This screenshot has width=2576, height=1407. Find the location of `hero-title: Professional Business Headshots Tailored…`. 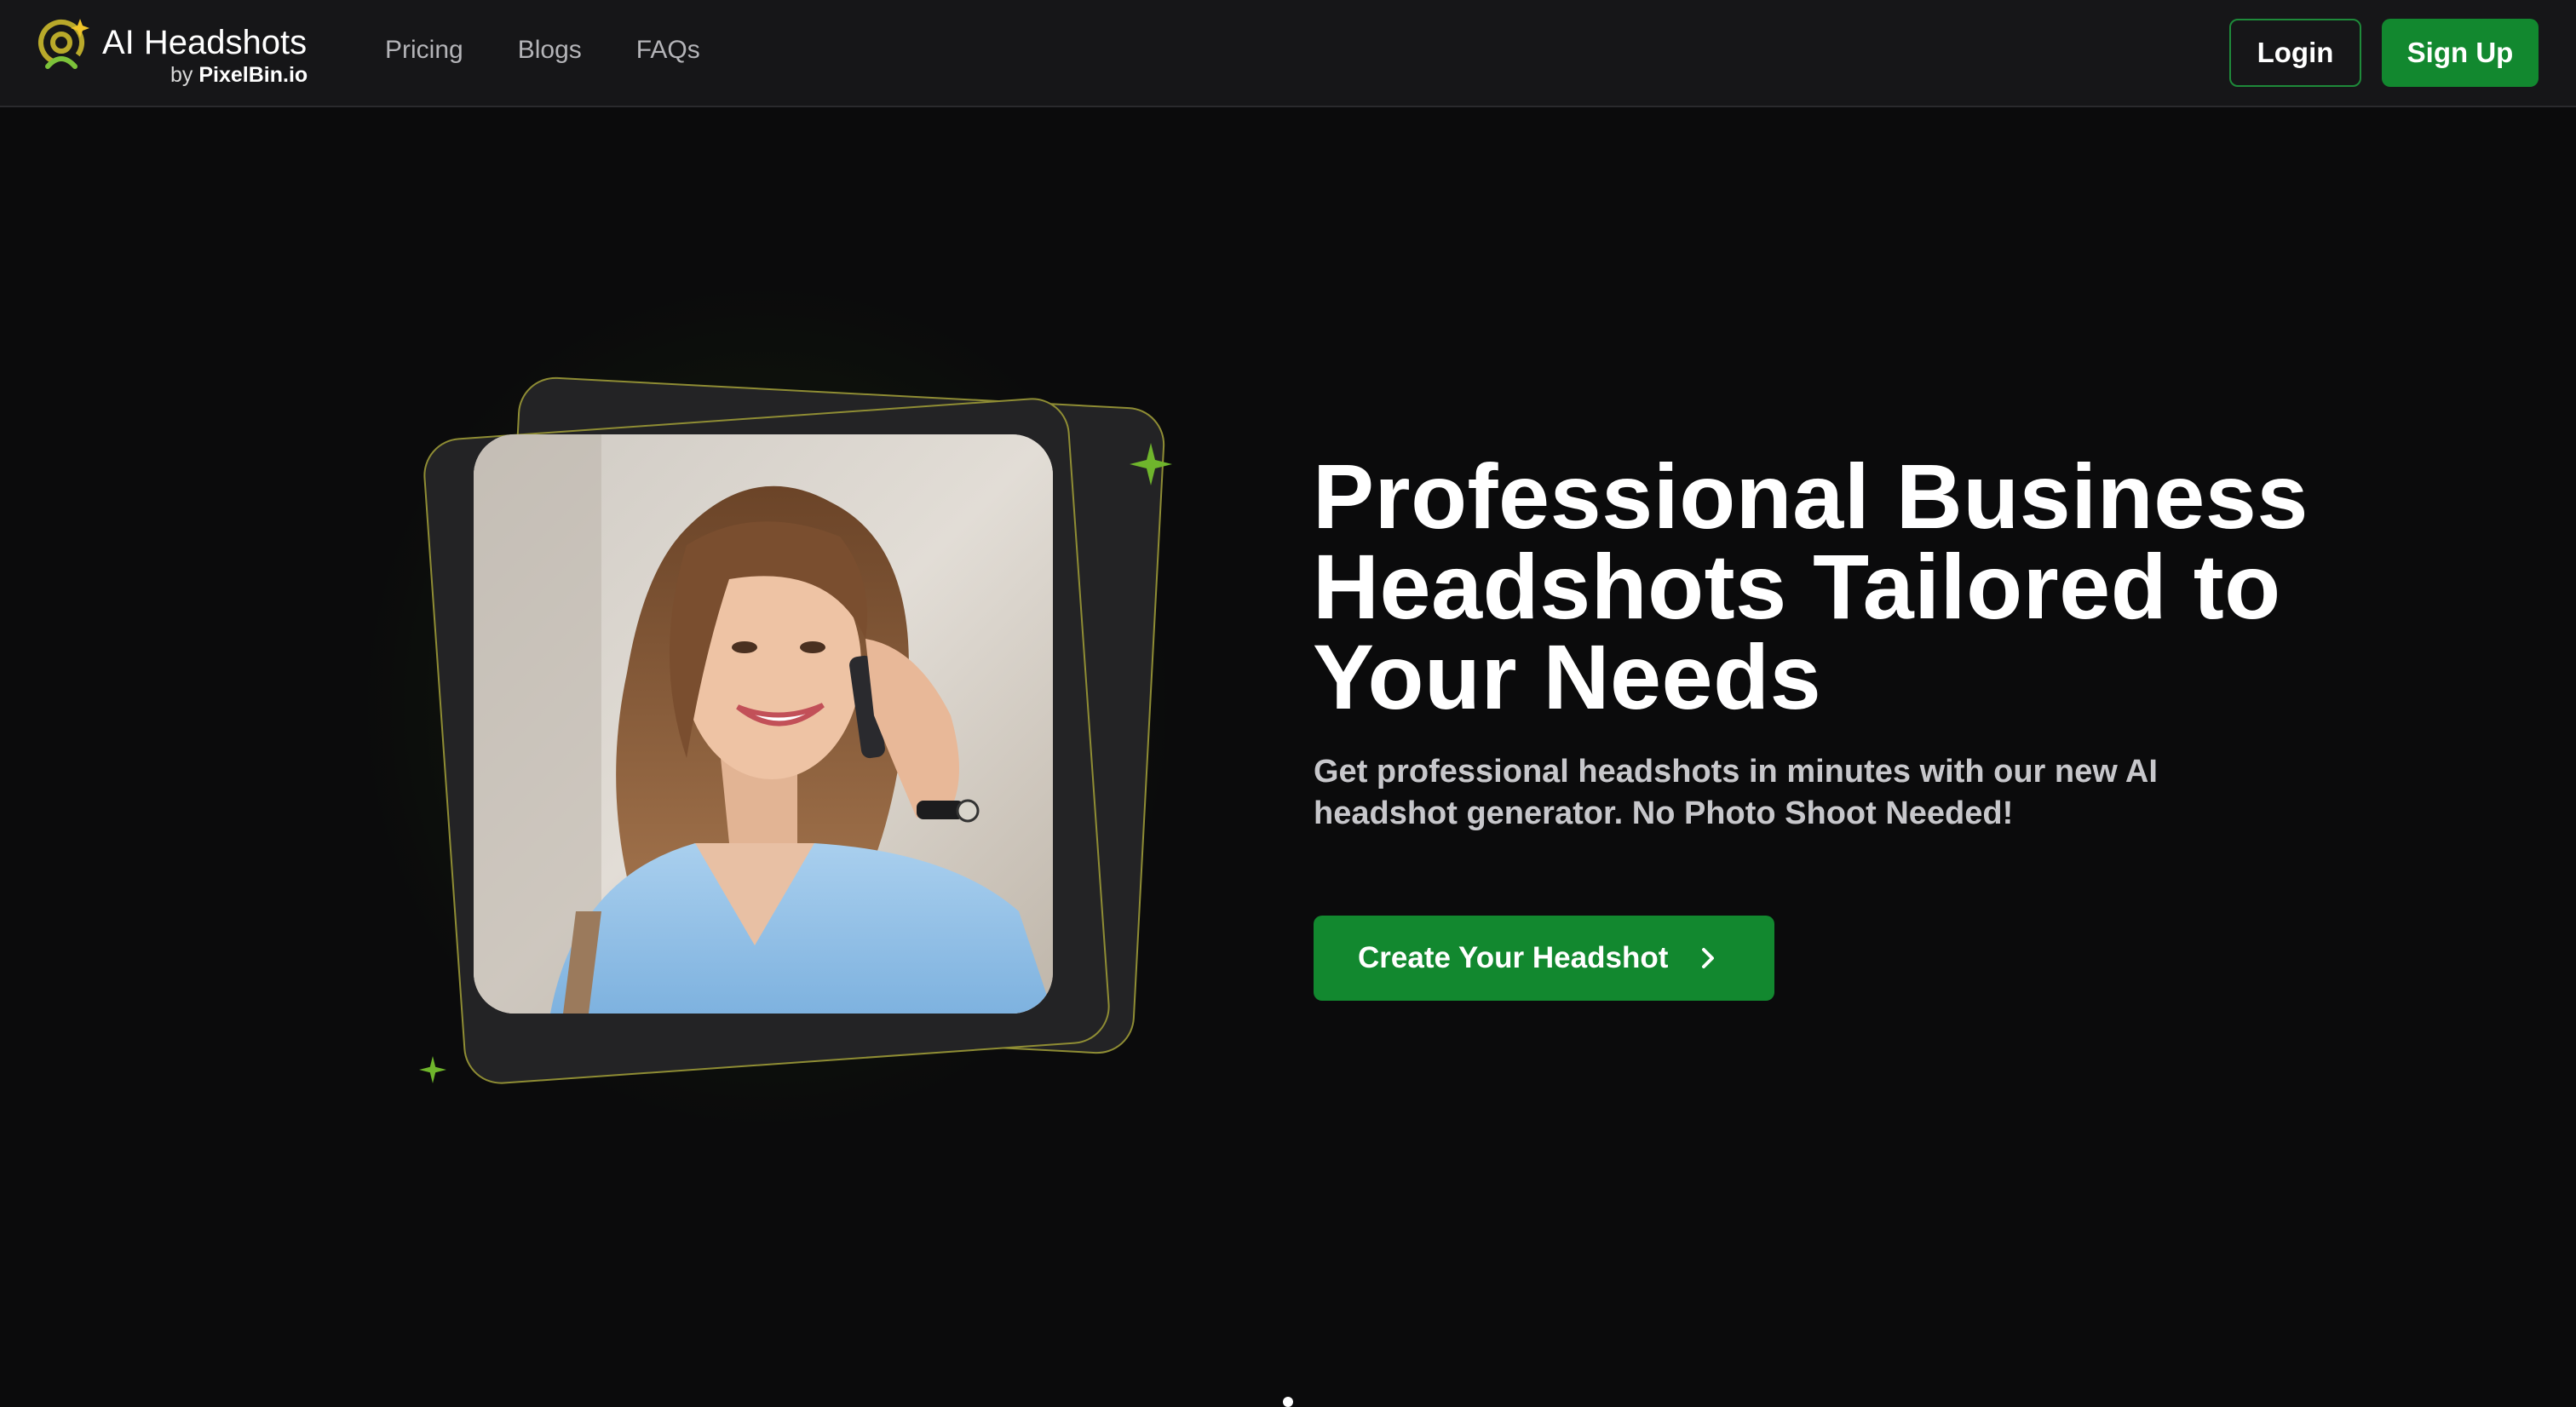

hero-title: Professional Business Headshots Tailored… is located at coordinates (1811, 586).